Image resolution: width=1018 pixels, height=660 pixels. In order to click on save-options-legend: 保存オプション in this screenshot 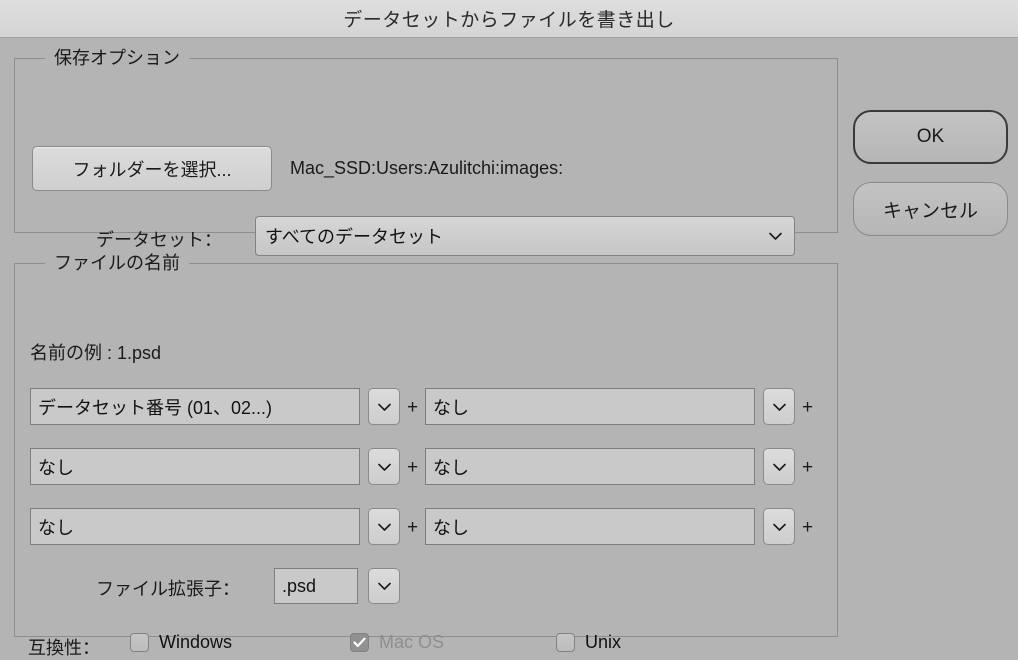, I will do `click(117, 58)`.